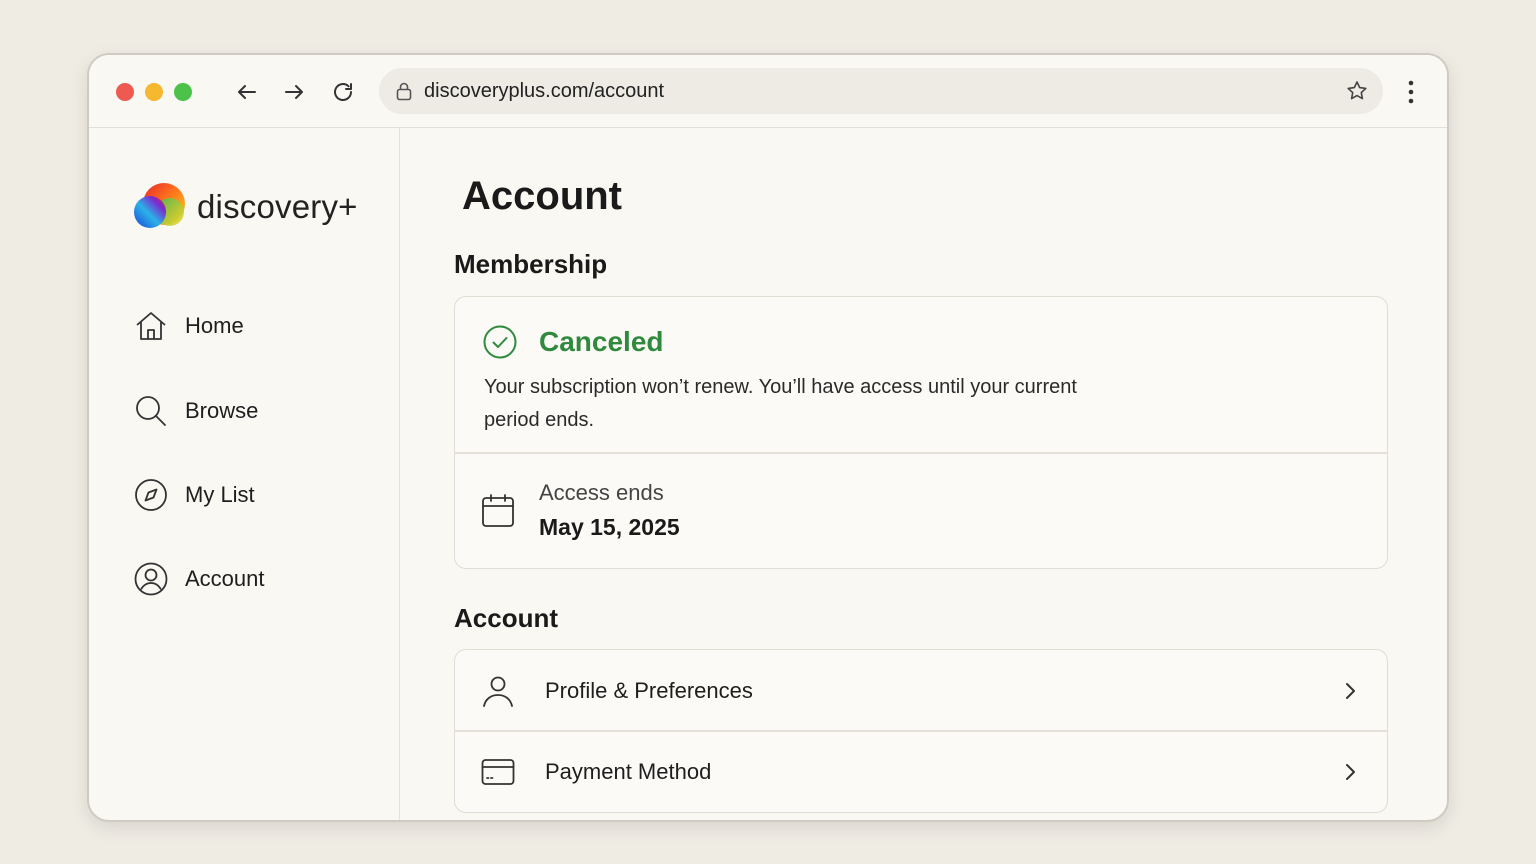 This screenshot has height=864, width=1536. I want to click on back-button, so click(247, 92).